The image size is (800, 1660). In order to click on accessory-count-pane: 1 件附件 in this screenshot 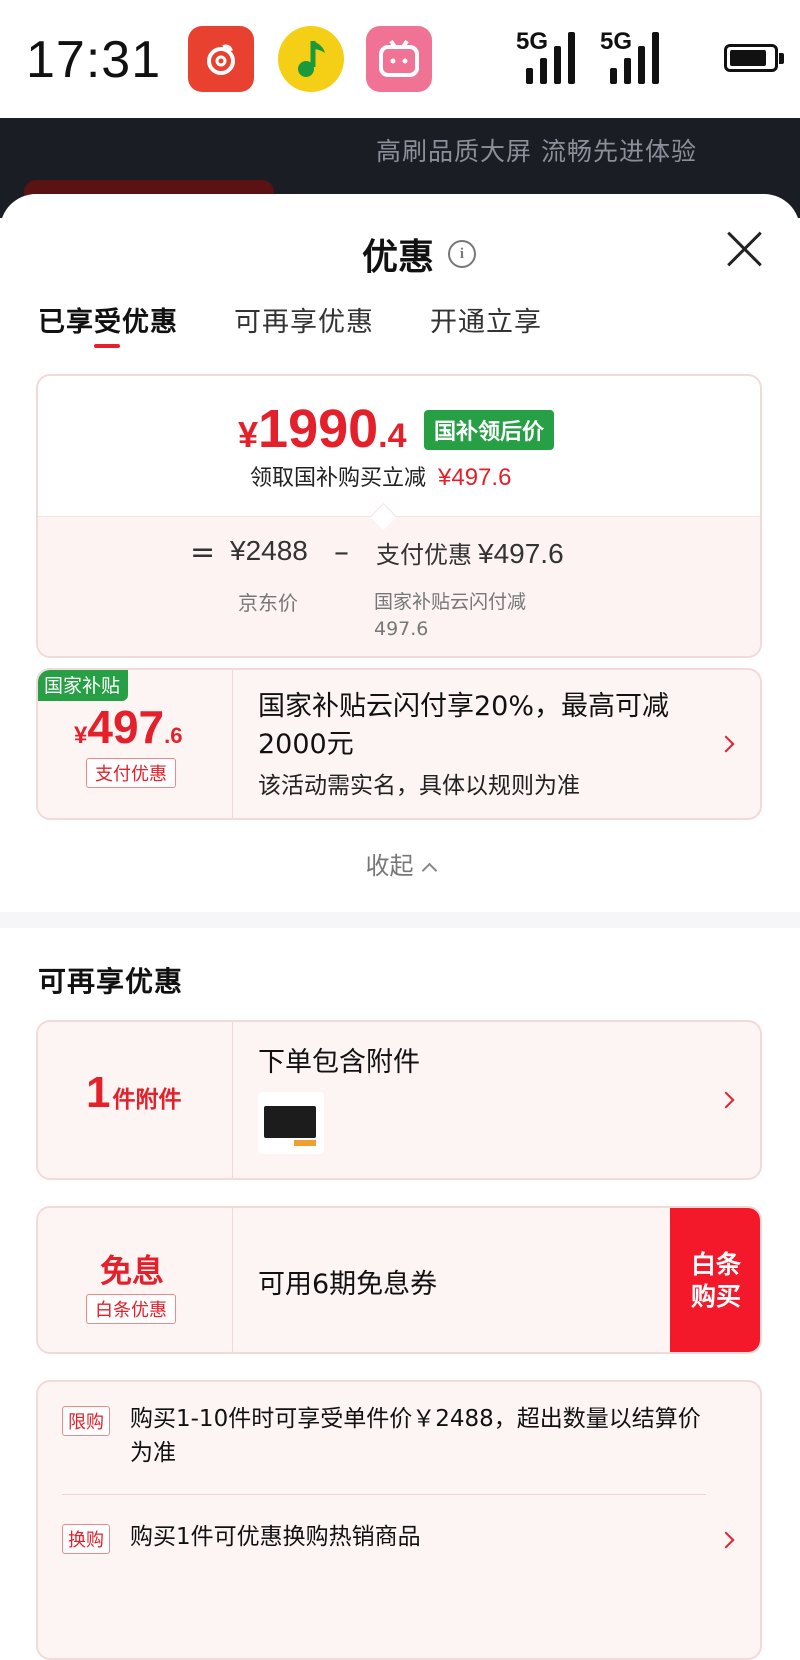, I will do `click(135, 1100)`.